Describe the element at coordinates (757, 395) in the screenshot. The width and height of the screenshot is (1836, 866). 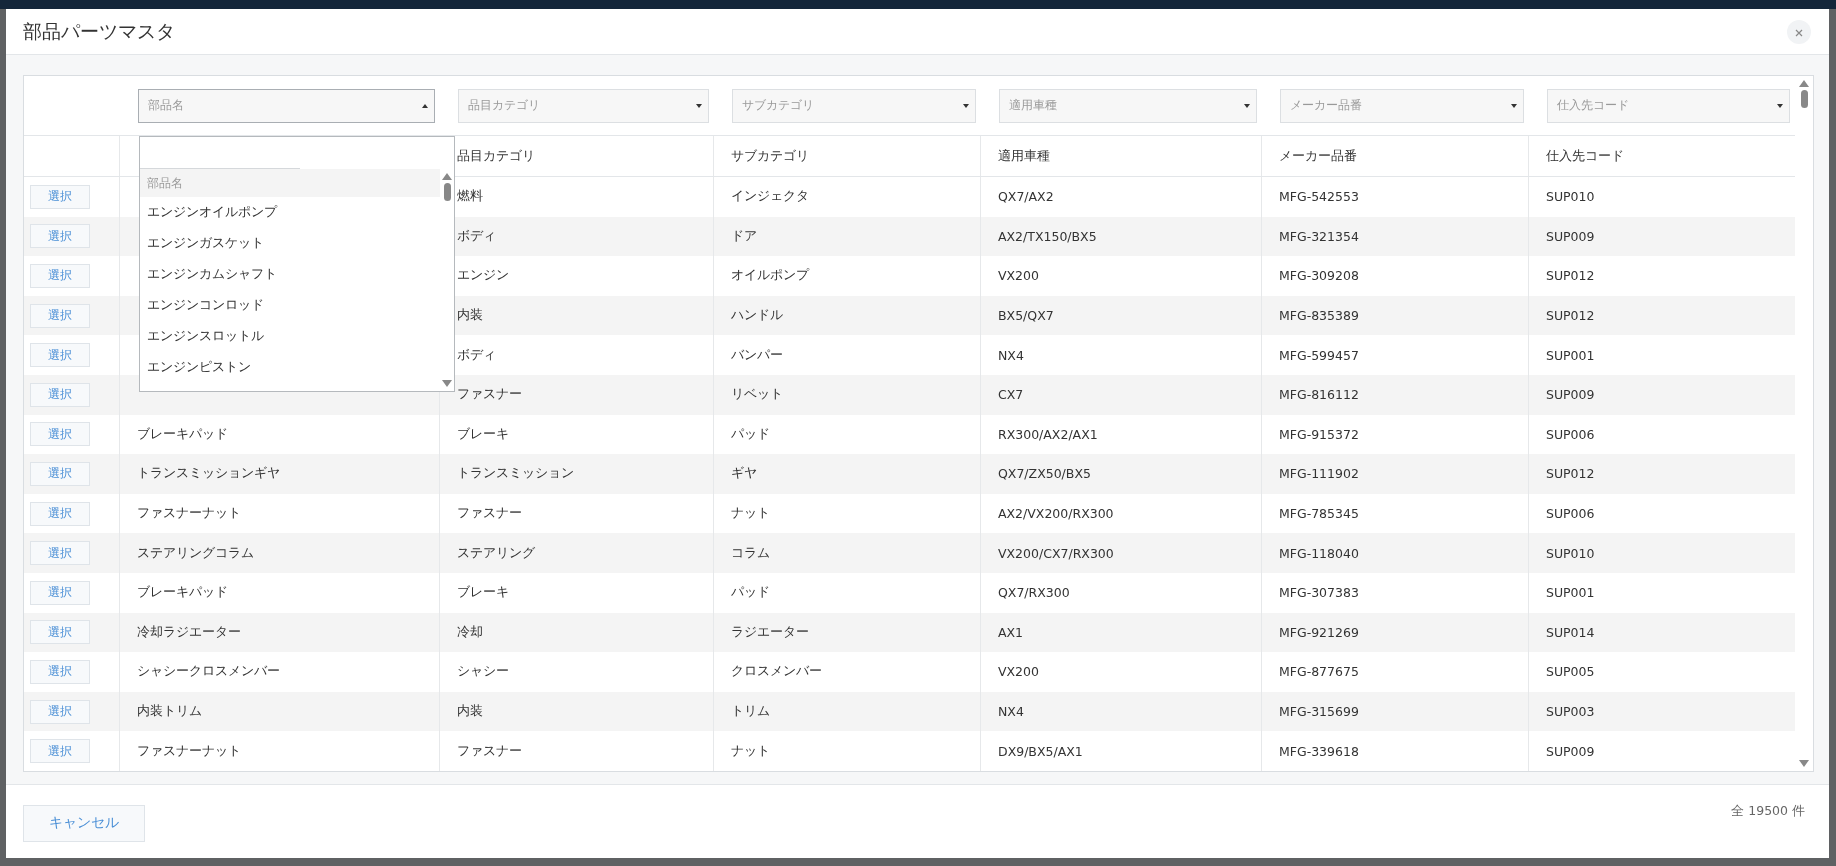
I see `table-cell: リベット` at that location.